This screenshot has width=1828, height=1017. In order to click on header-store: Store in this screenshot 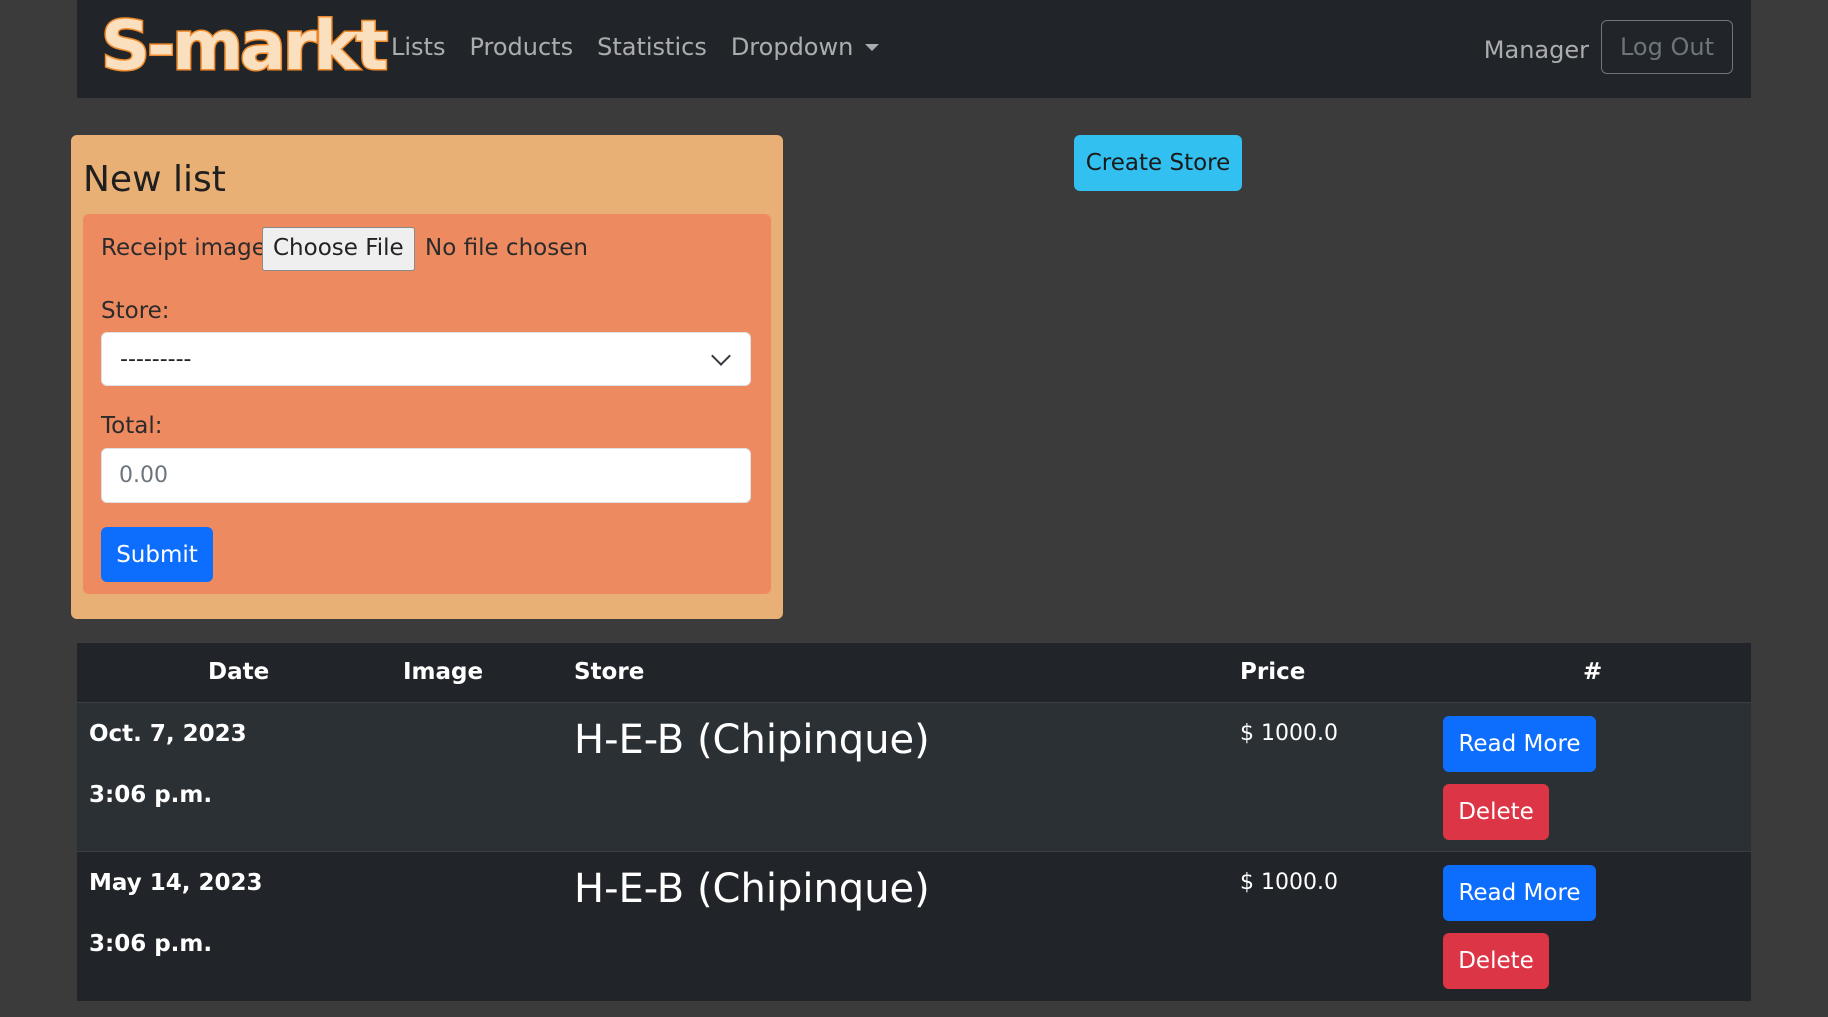, I will do `click(609, 672)`.